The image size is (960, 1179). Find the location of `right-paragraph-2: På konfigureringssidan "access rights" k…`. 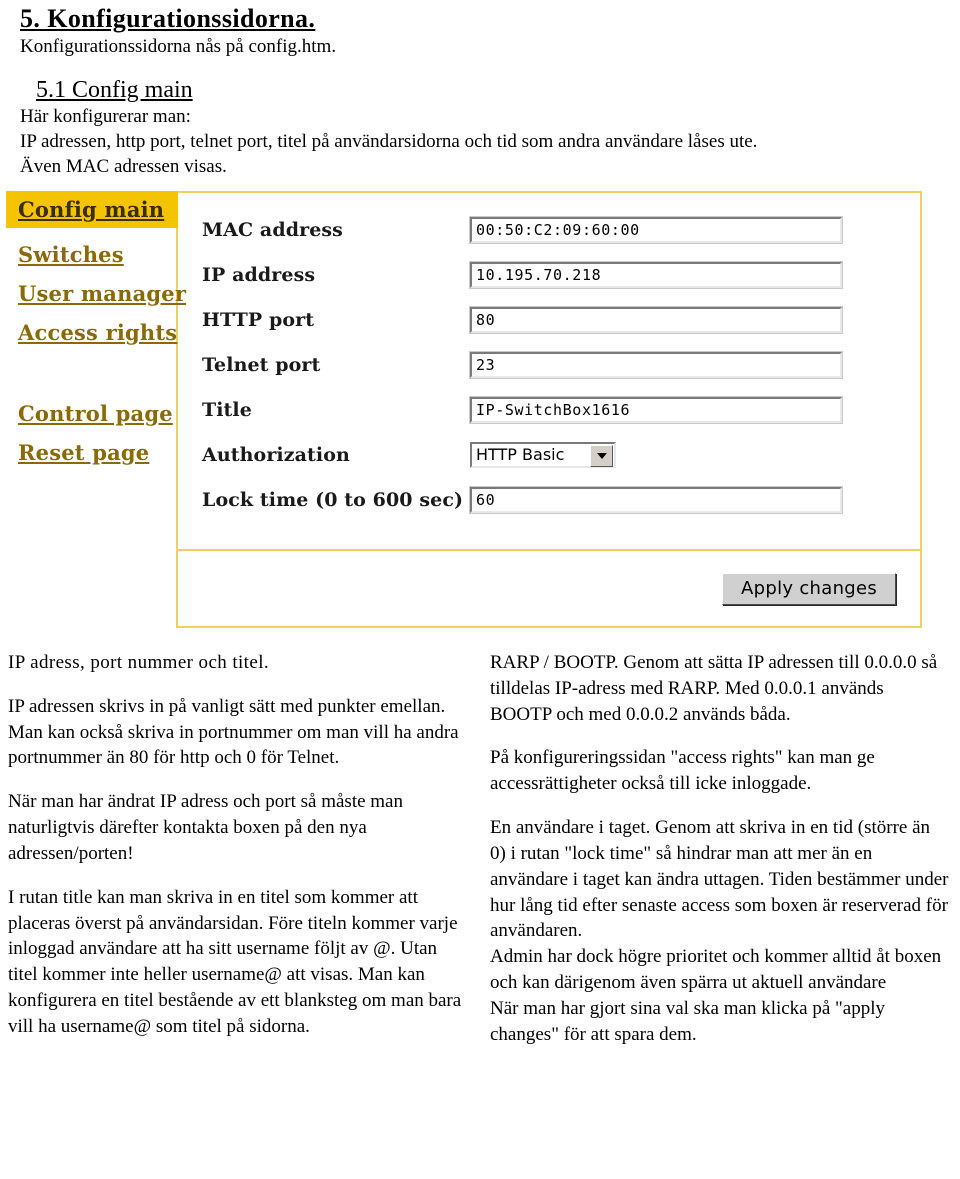

right-paragraph-2: På konfigureringssidan "access rights" k… is located at coordinates (682, 771).